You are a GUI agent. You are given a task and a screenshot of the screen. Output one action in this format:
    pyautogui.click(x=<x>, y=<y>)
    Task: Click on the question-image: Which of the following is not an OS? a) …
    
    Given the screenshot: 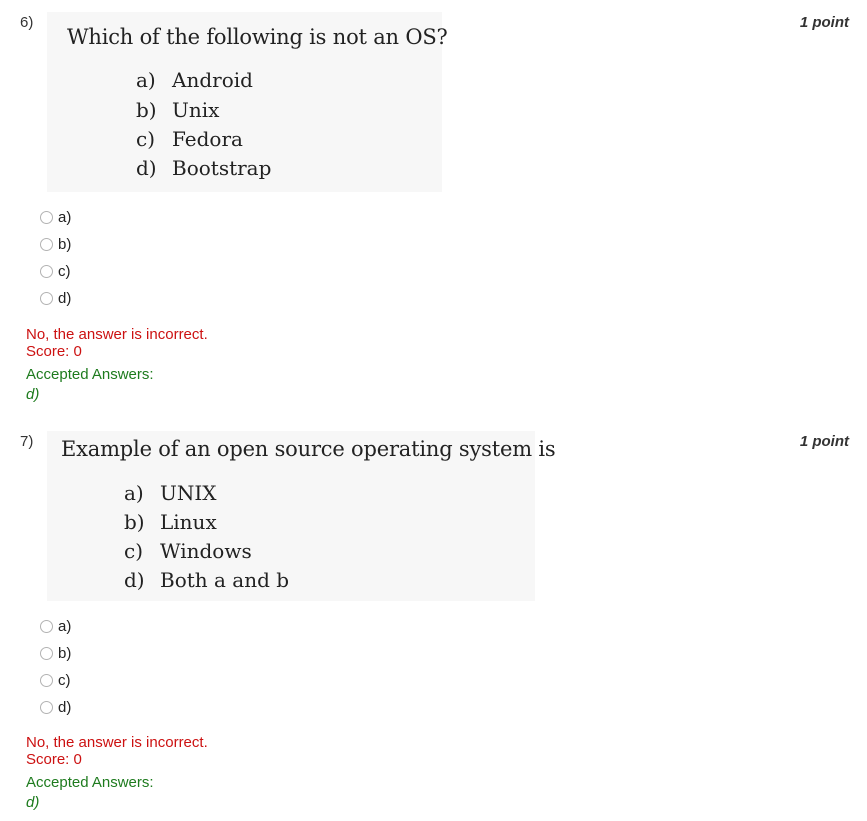 What is the action you would take?
    pyautogui.click(x=247, y=102)
    